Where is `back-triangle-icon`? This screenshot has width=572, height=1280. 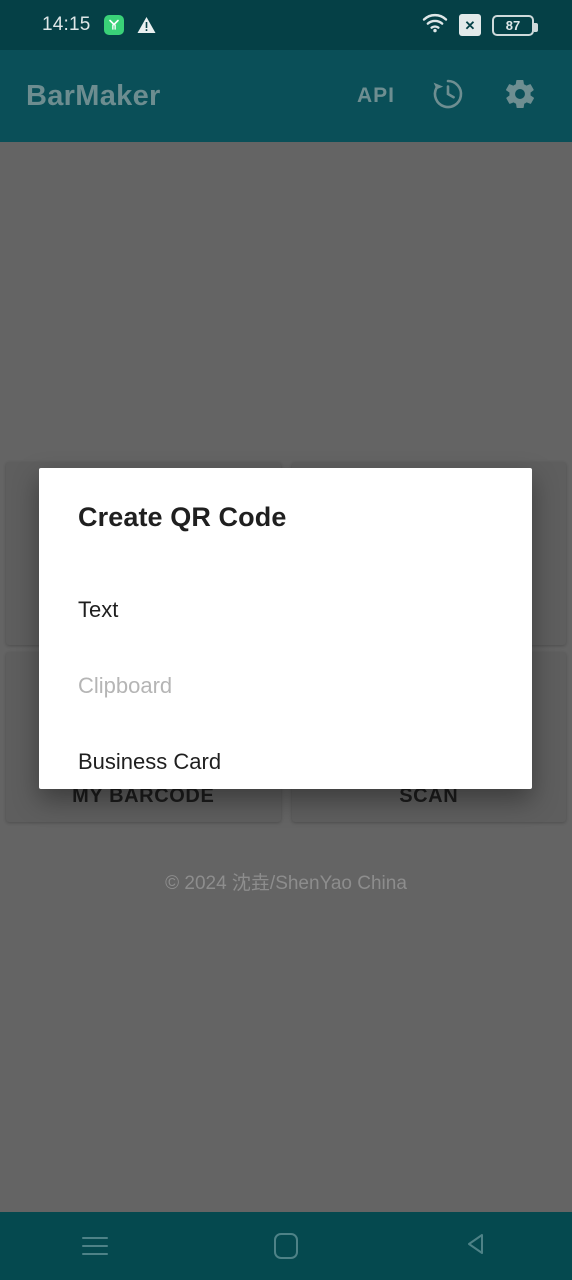
back-triangle-icon is located at coordinates (477, 1246).